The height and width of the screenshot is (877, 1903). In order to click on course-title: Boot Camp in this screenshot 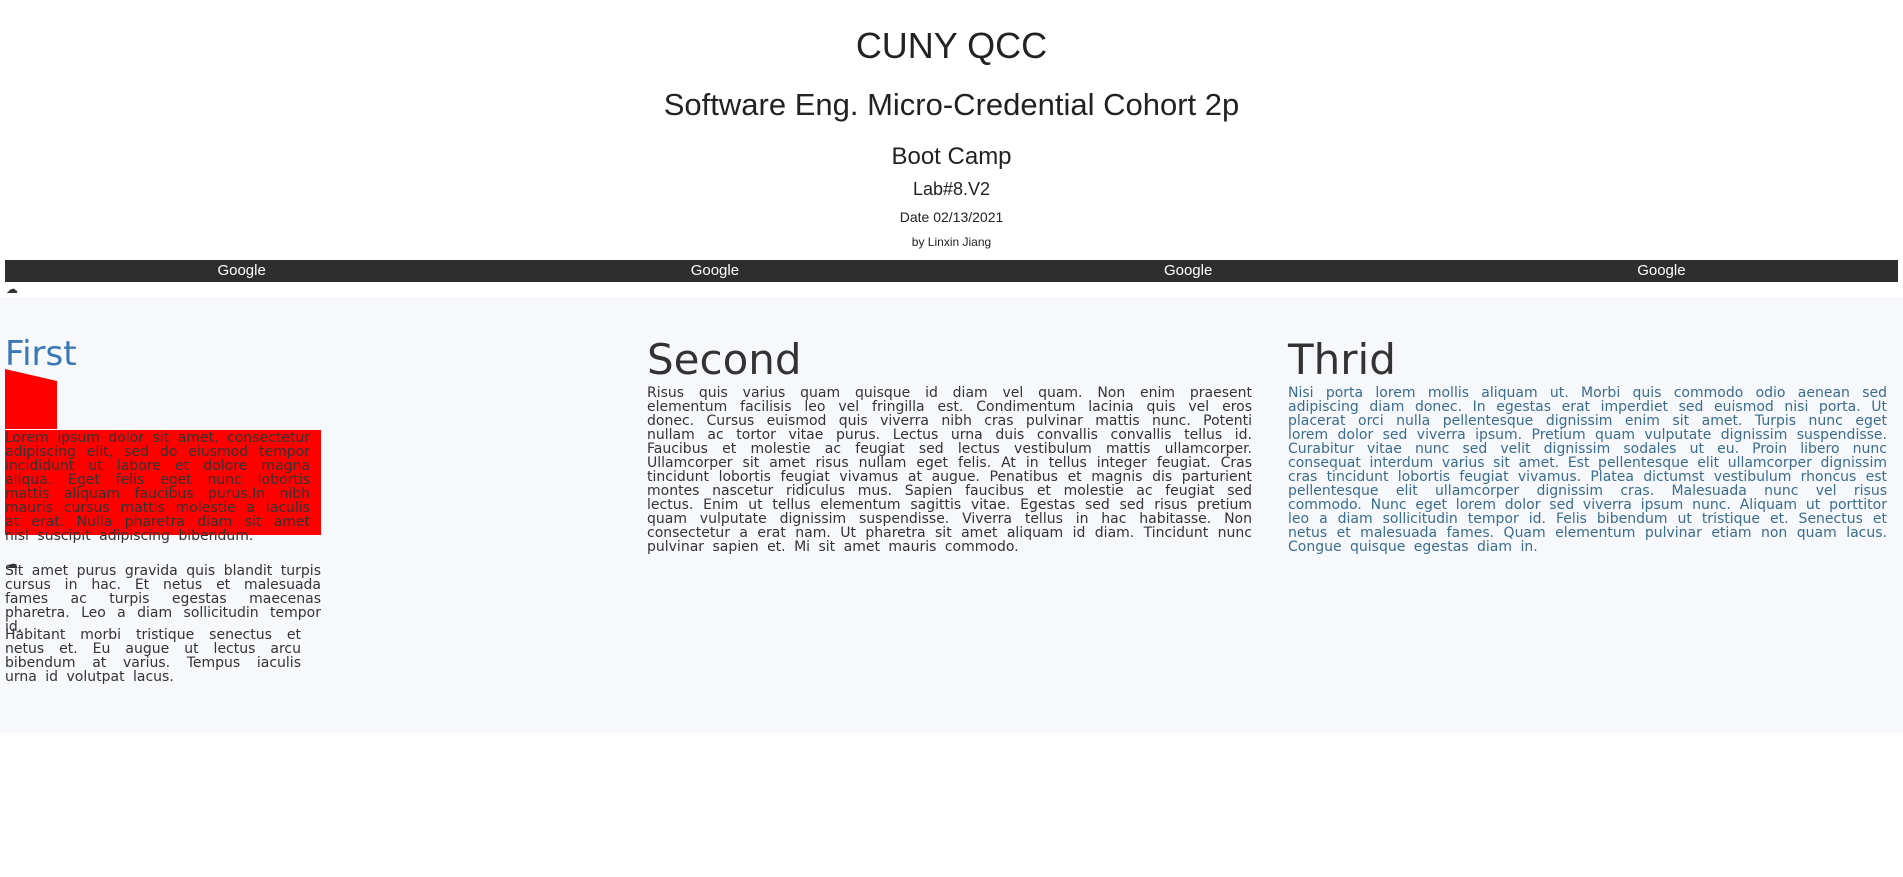, I will do `click(951, 156)`.